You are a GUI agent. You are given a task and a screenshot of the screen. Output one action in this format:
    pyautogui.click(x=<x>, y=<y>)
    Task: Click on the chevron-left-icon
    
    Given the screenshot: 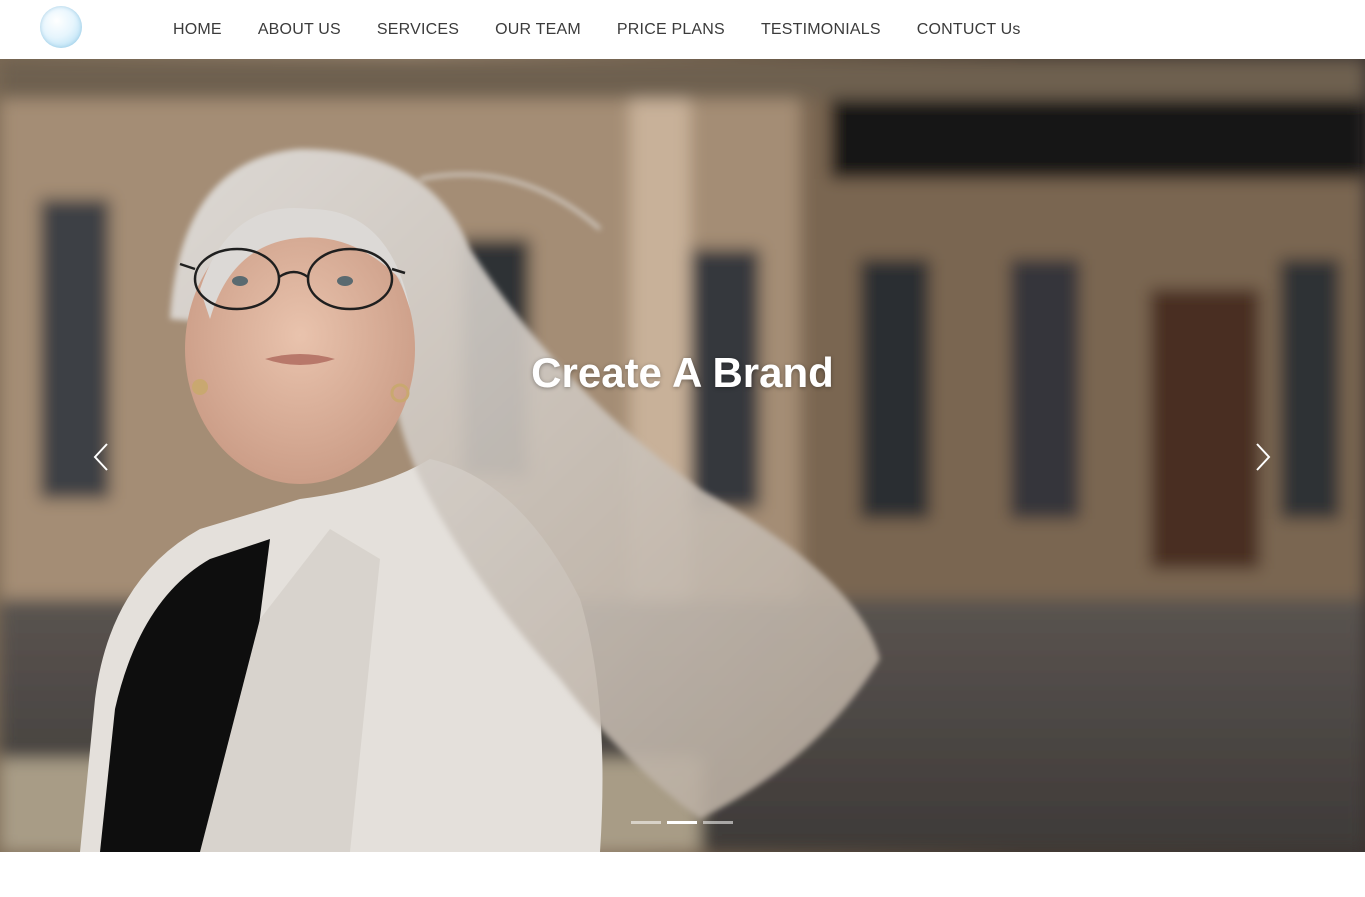 What is the action you would take?
    pyautogui.click(x=100, y=457)
    